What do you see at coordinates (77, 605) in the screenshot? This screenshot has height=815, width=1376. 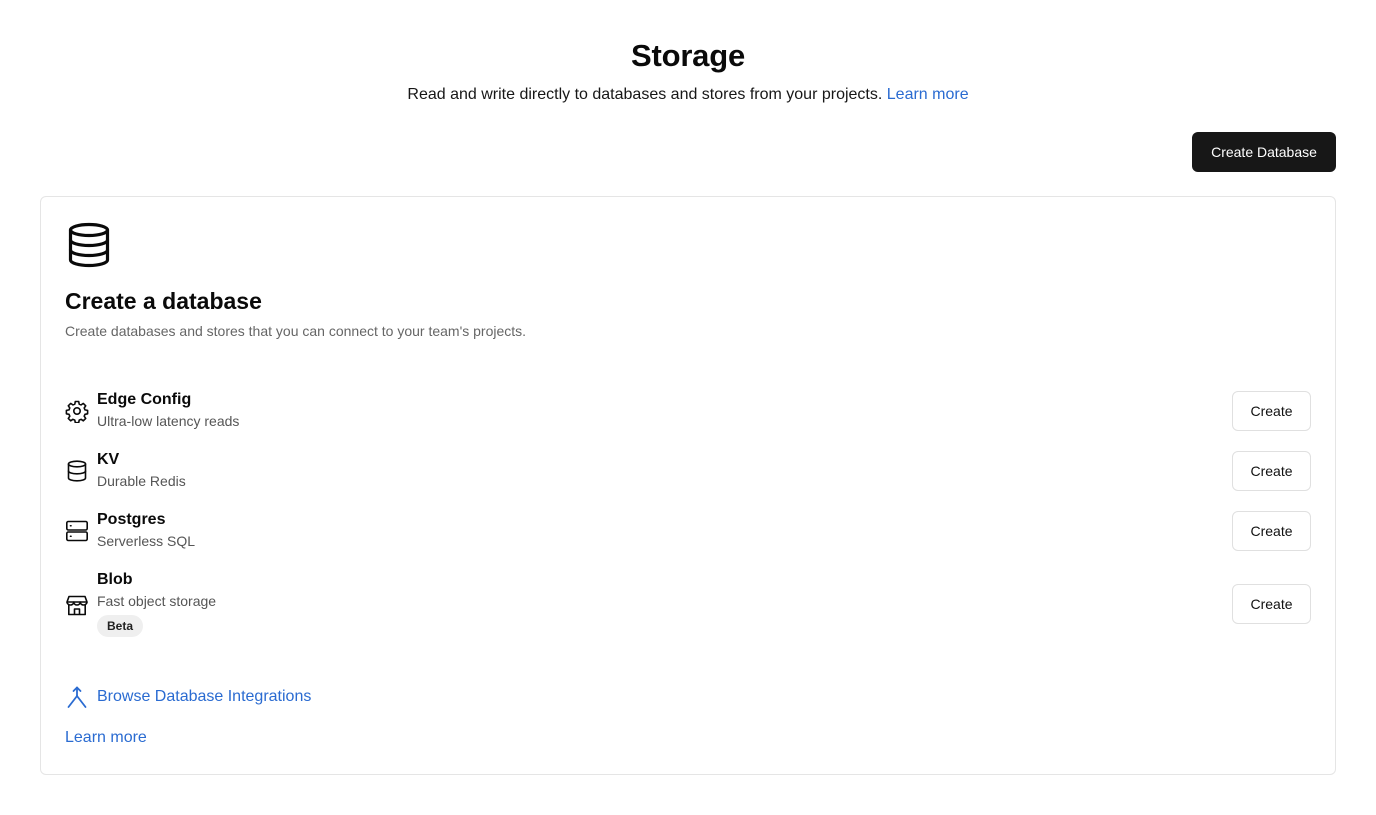 I see `store-icon` at bounding box center [77, 605].